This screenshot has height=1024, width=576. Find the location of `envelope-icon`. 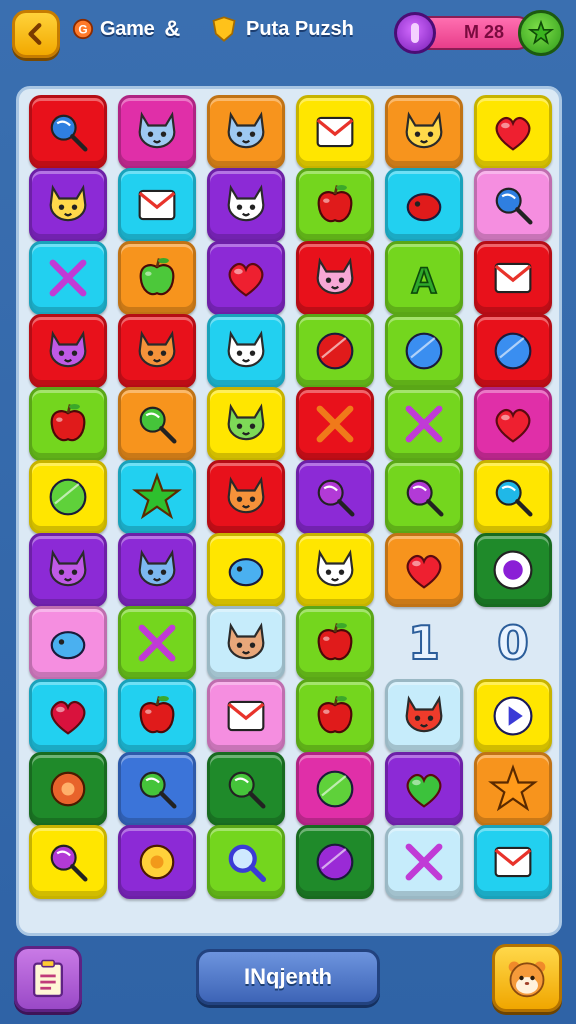

envelope-icon is located at coordinates (157, 205).